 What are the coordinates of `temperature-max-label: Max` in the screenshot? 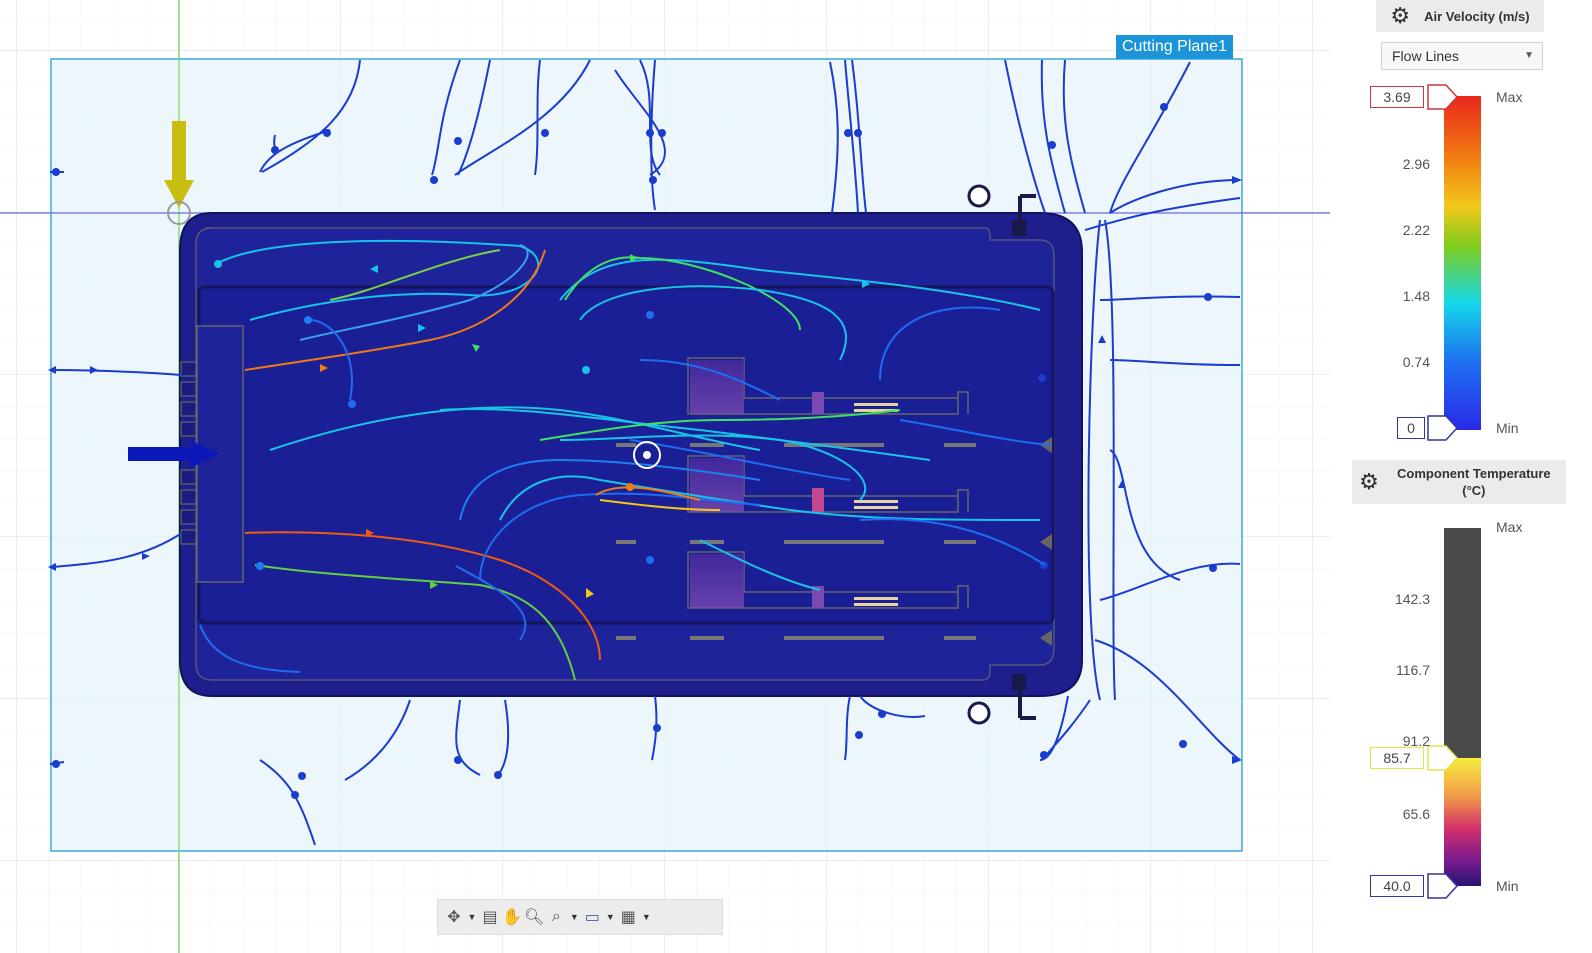 It's located at (1509, 527).